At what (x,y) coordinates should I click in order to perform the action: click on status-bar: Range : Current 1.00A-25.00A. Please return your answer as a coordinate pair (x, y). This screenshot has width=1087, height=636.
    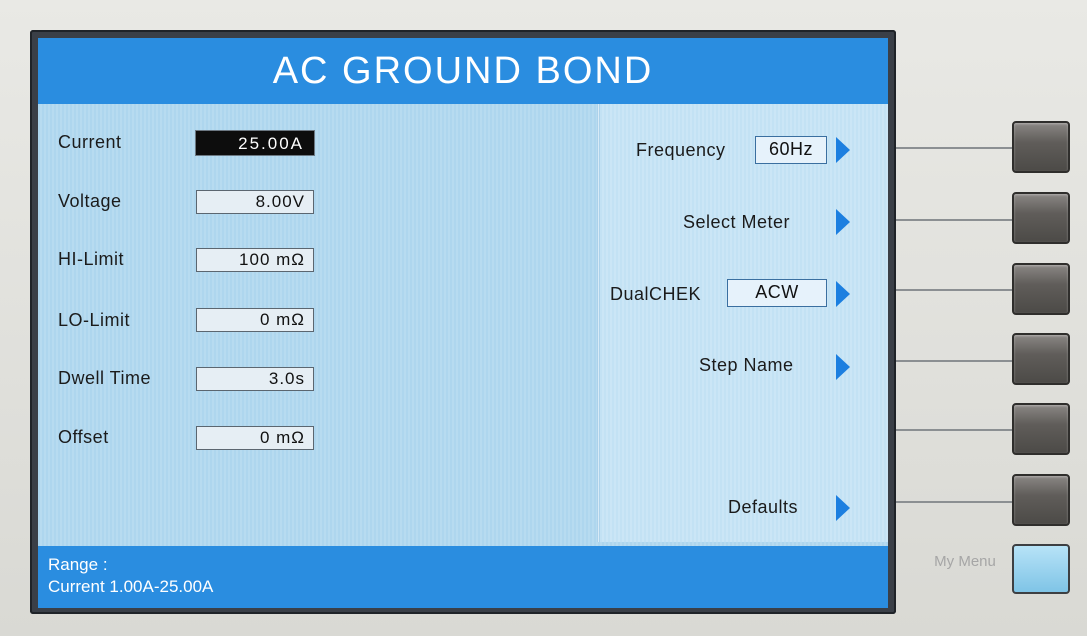
    Looking at the image, I should click on (463, 577).